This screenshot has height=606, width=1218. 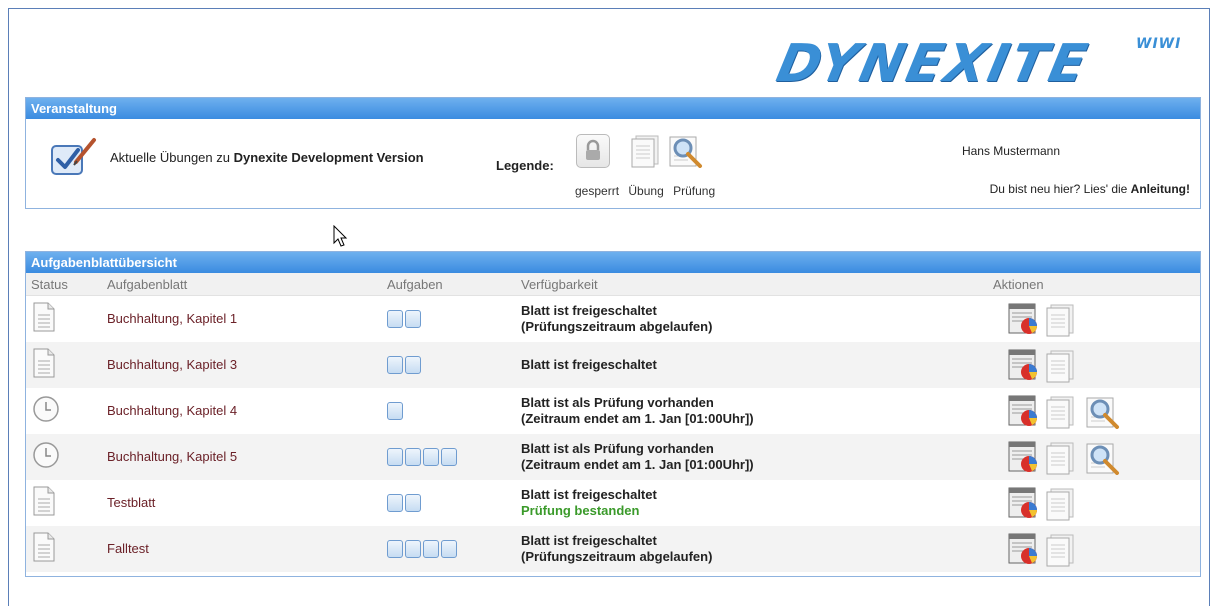 I want to click on name-cell: Buchhaltung, Kapitel 1, so click(x=247, y=319).